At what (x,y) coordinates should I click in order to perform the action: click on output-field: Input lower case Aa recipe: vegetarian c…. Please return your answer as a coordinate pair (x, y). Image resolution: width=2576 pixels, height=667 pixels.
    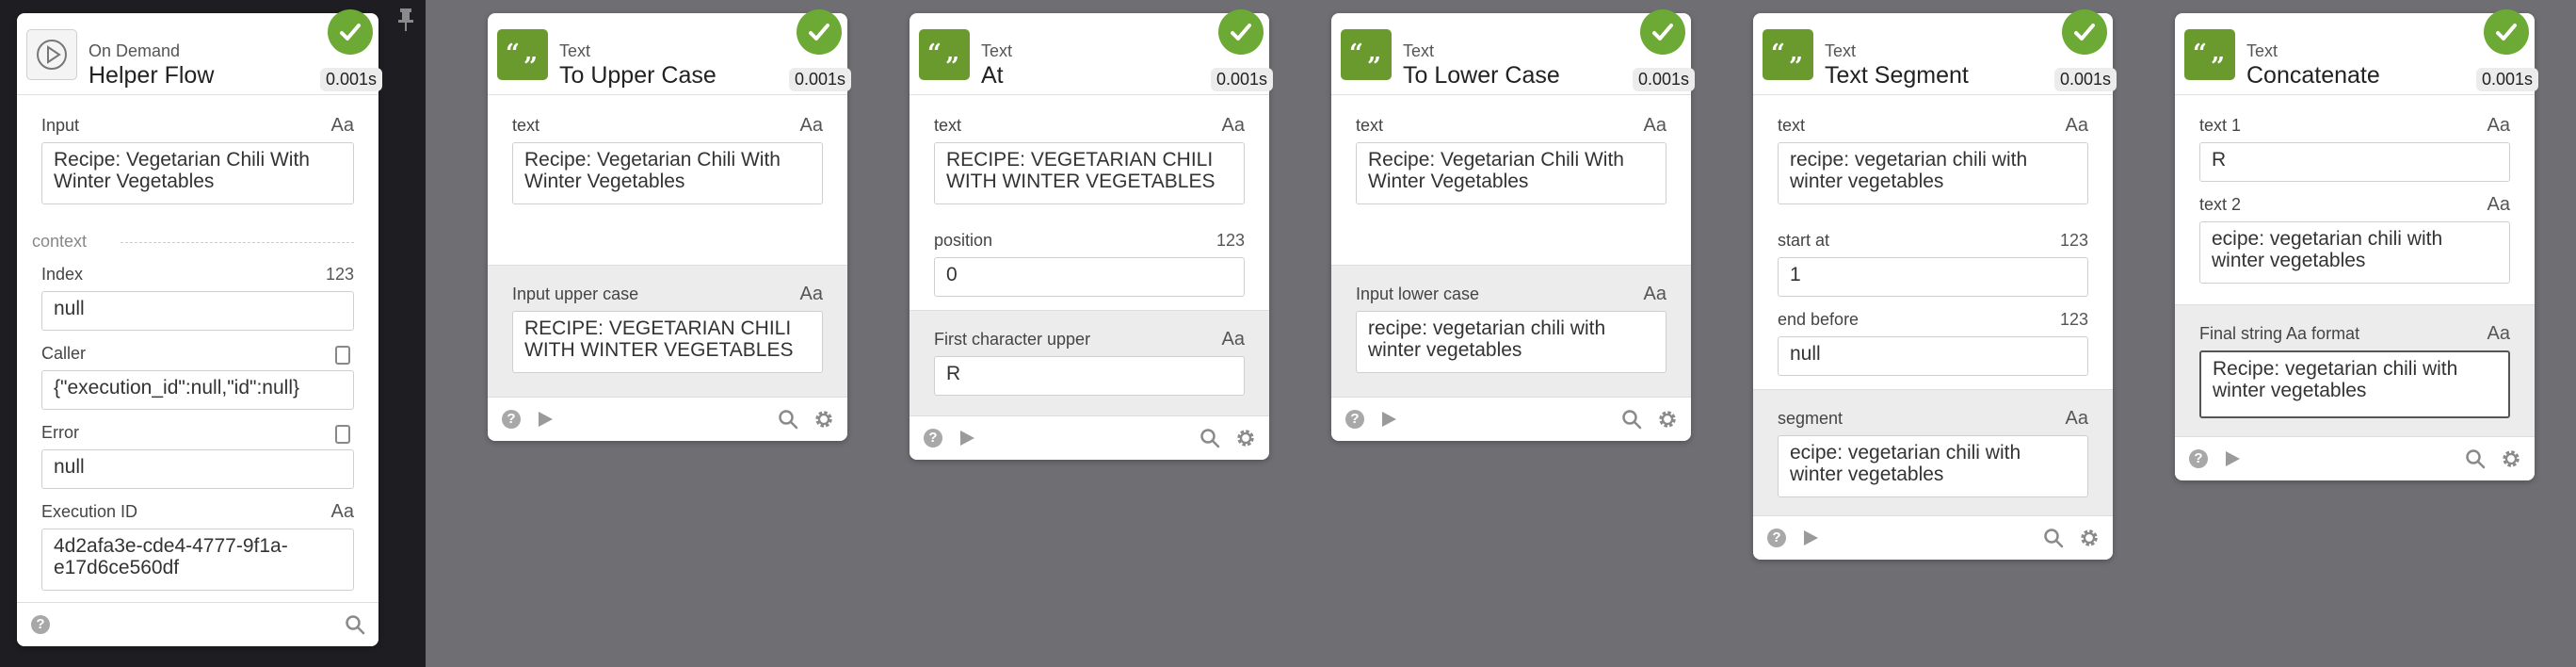
    Looking at the image, I should click on (1511, 331).